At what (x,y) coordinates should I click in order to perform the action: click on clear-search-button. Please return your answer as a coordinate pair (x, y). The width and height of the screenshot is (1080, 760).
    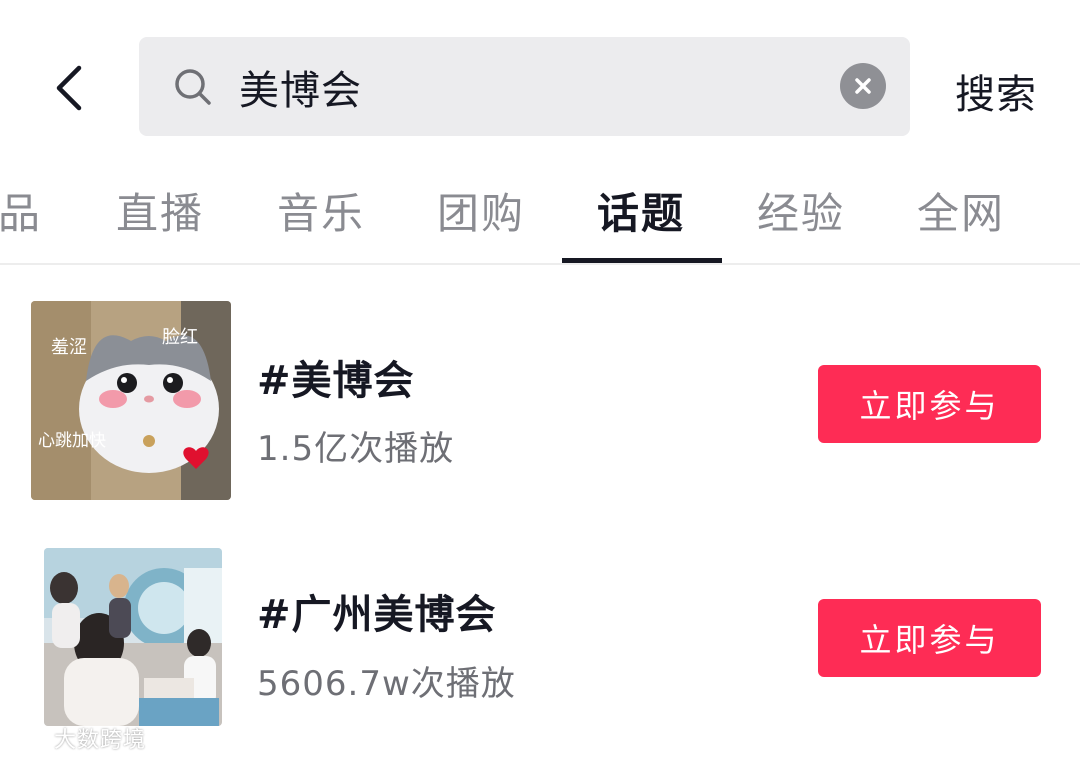
    Looking at the image, I should click on (863, 86).